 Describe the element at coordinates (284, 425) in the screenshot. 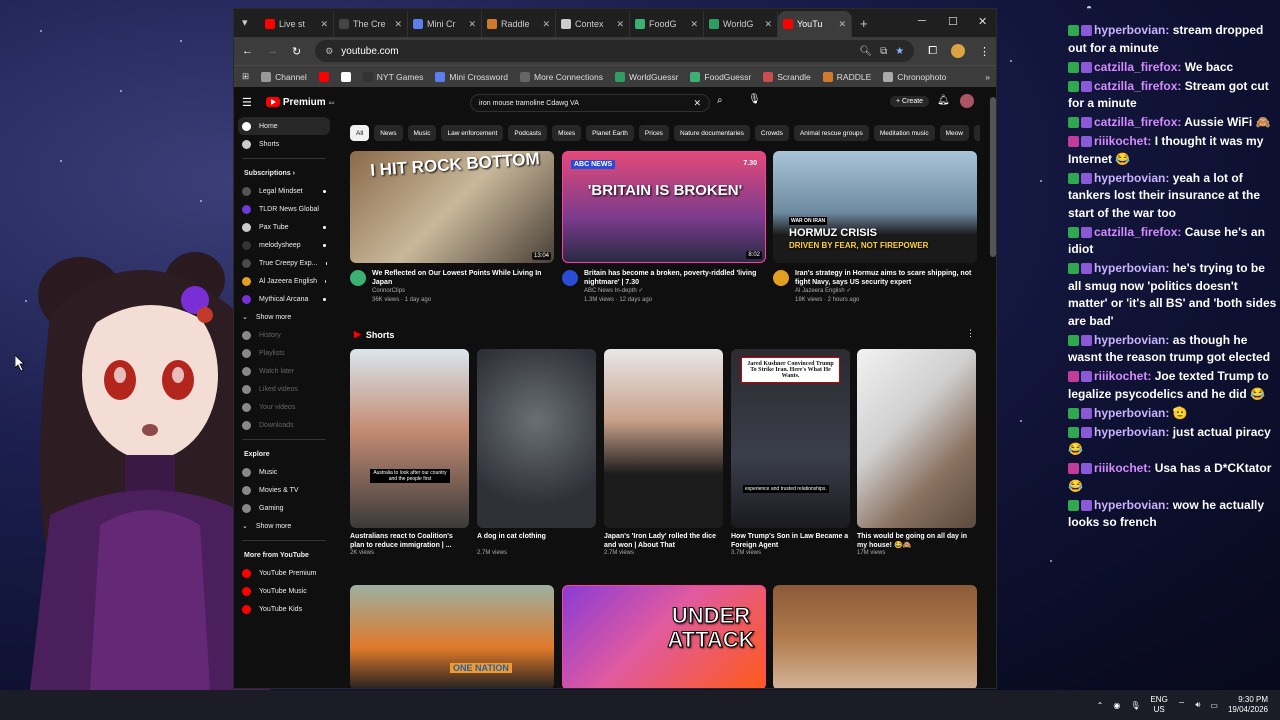

I see `sidebar-item: Downloads` at that location.